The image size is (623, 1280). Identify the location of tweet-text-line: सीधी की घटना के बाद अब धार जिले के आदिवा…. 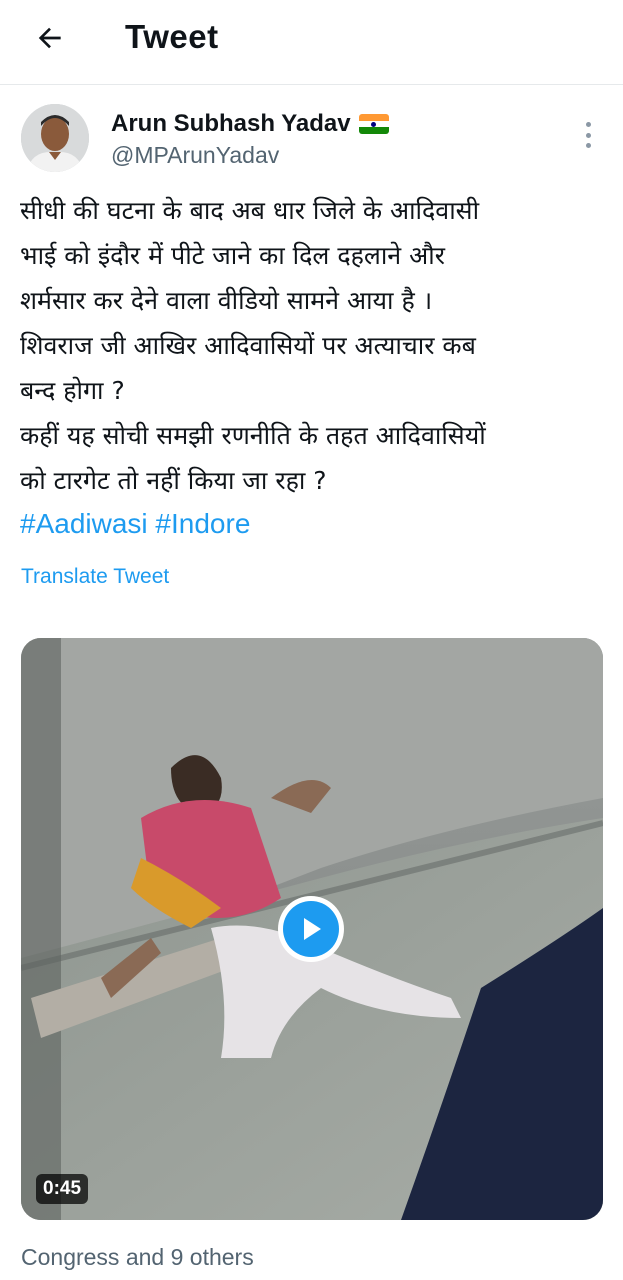
(250, 210).